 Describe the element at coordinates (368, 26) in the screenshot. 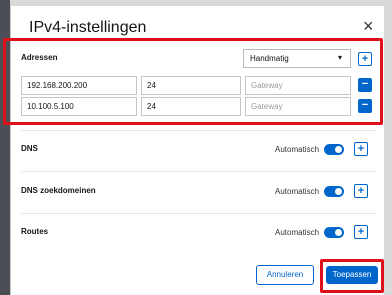

I see `close-icon: ×` at that location.